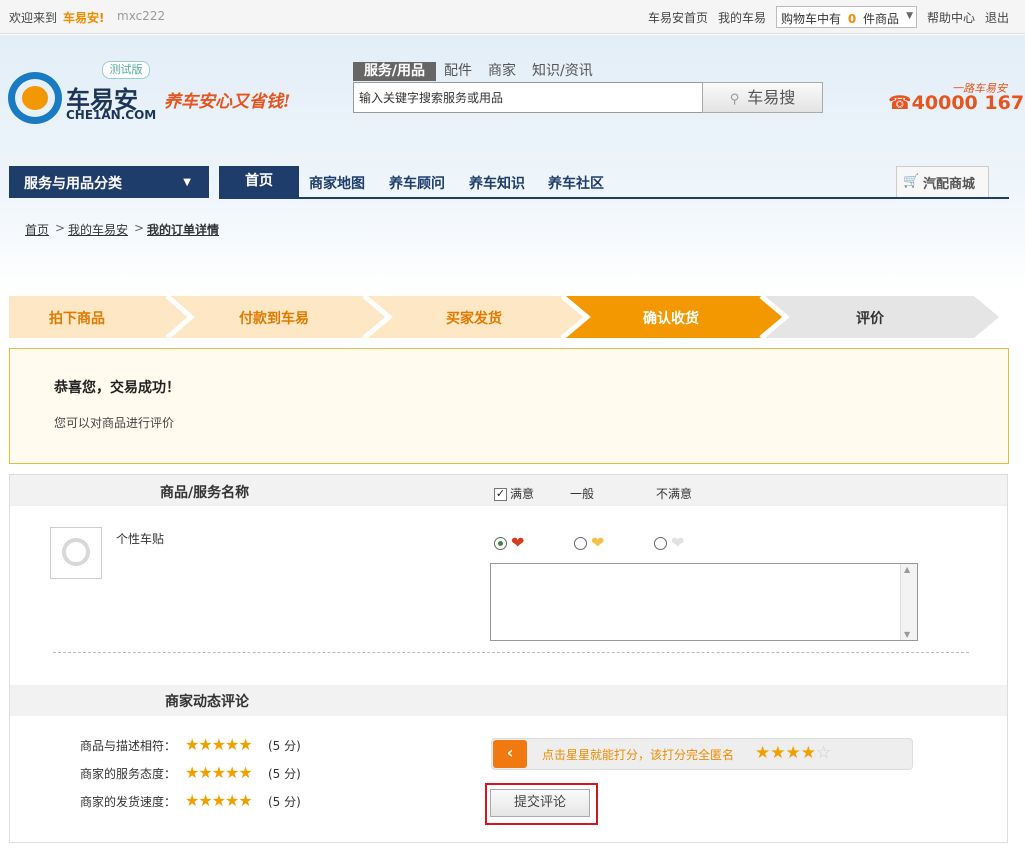  I want to click on radio-satisfied, so click(500, 543).